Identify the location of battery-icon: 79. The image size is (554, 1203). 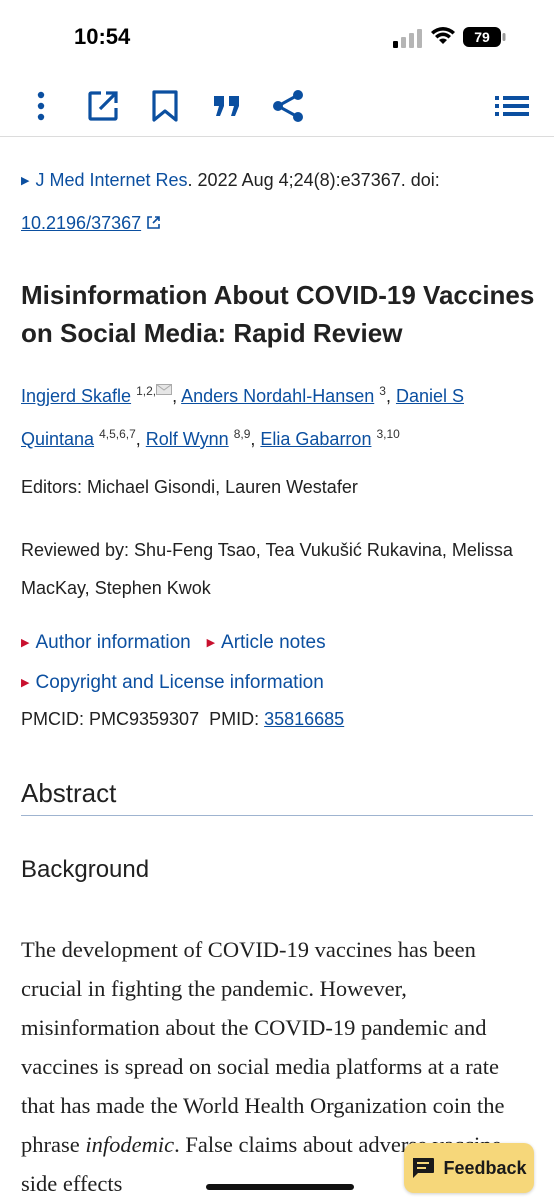
(484, 37).